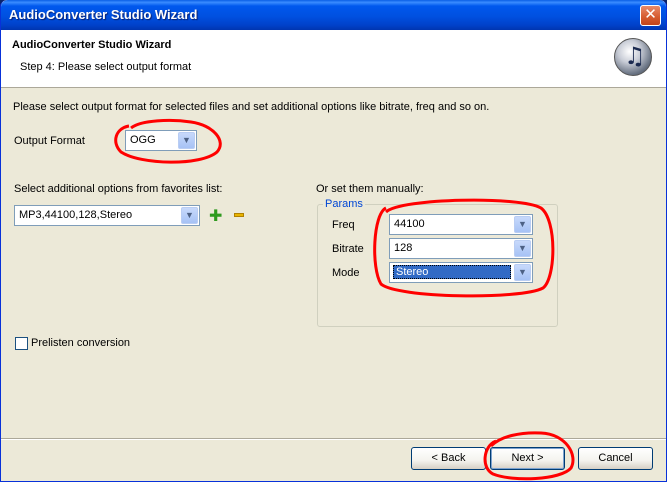 This screenshot has width=667, height=482. Describe the element at coordinates (239, 215) in the screenshot. I see `remove-favorite-icon` at that location.